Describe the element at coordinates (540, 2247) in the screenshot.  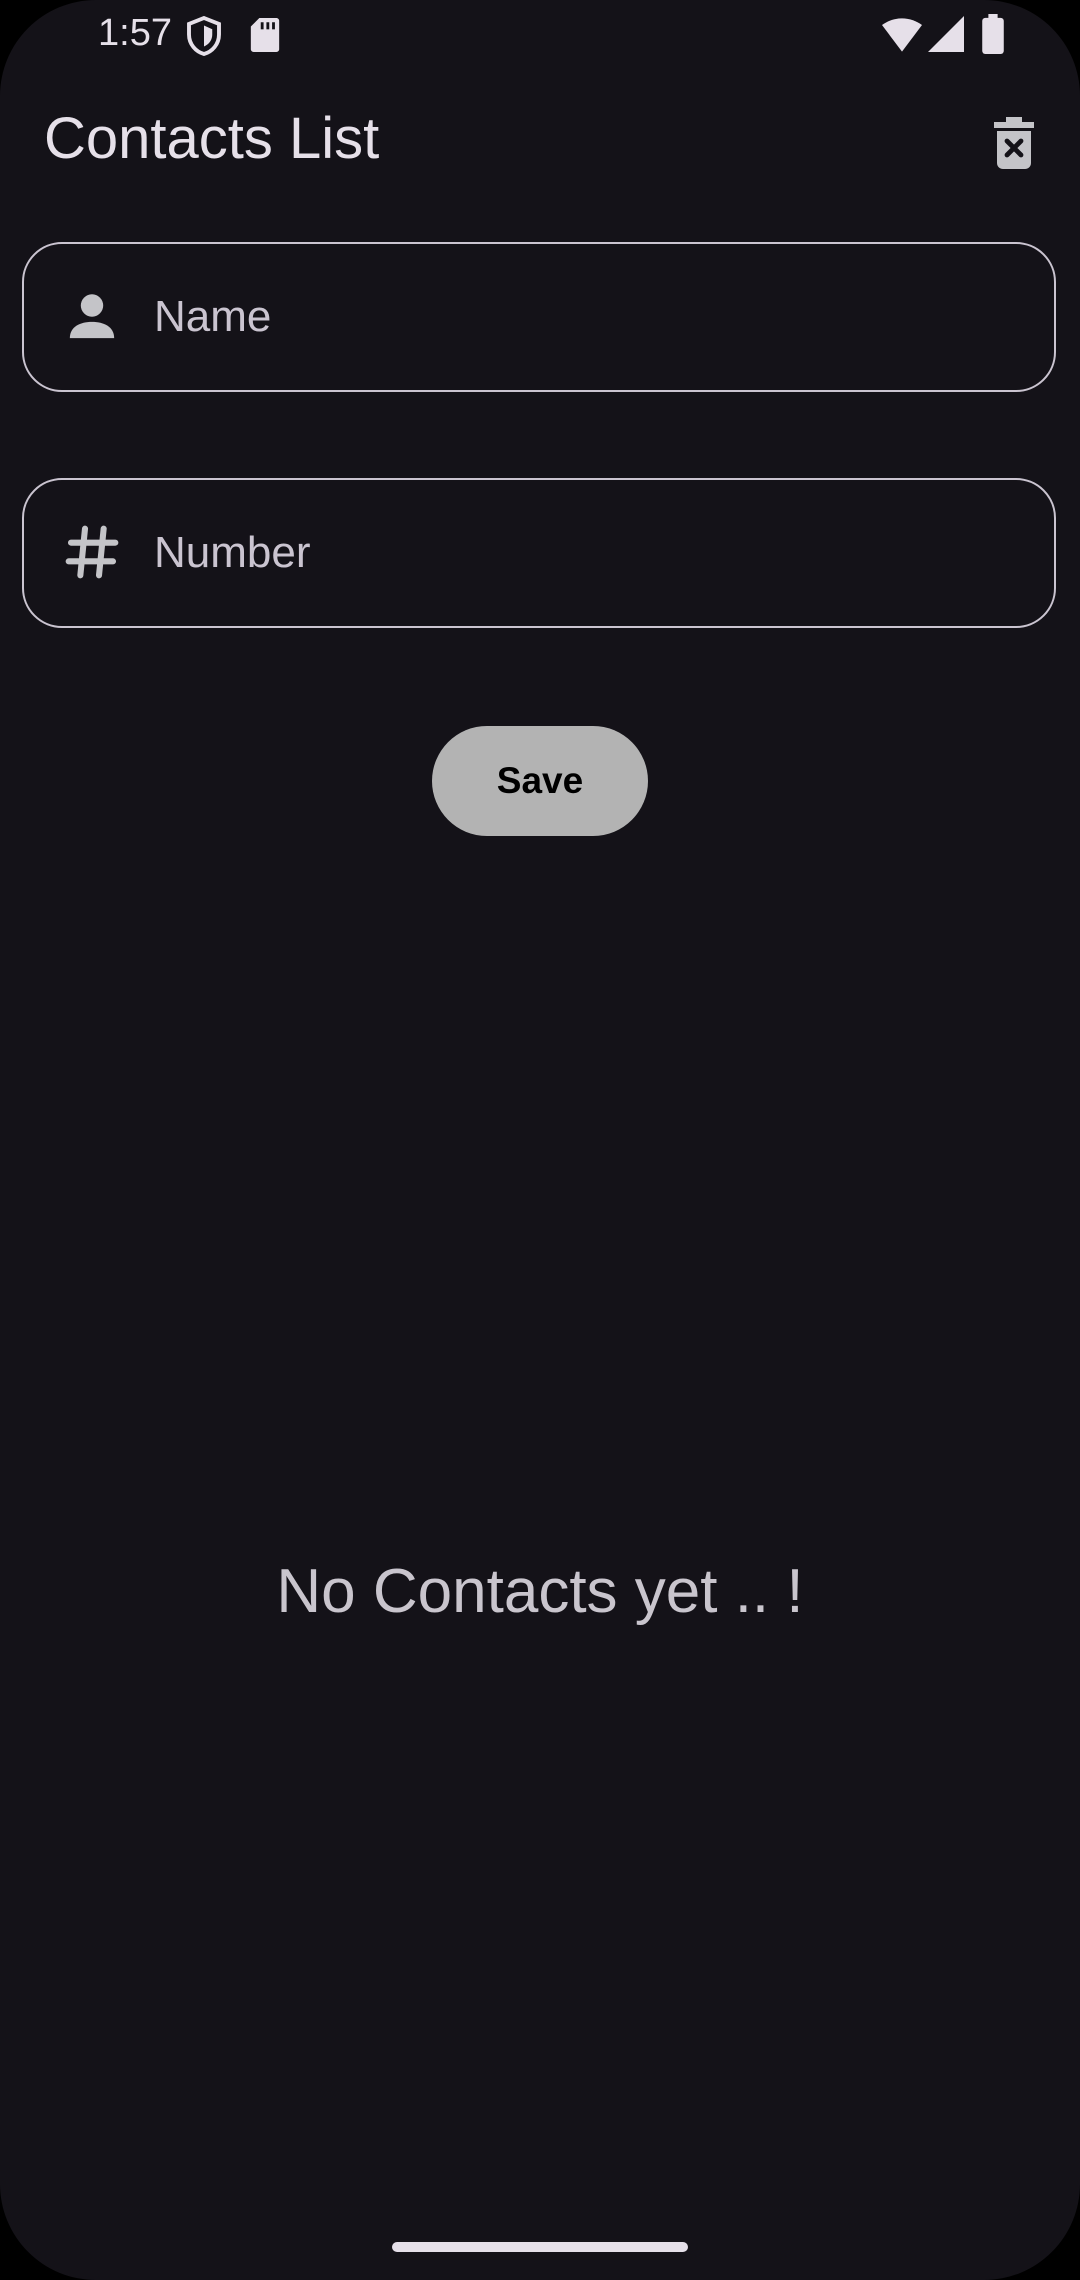
I see `home-indicator` at that location.